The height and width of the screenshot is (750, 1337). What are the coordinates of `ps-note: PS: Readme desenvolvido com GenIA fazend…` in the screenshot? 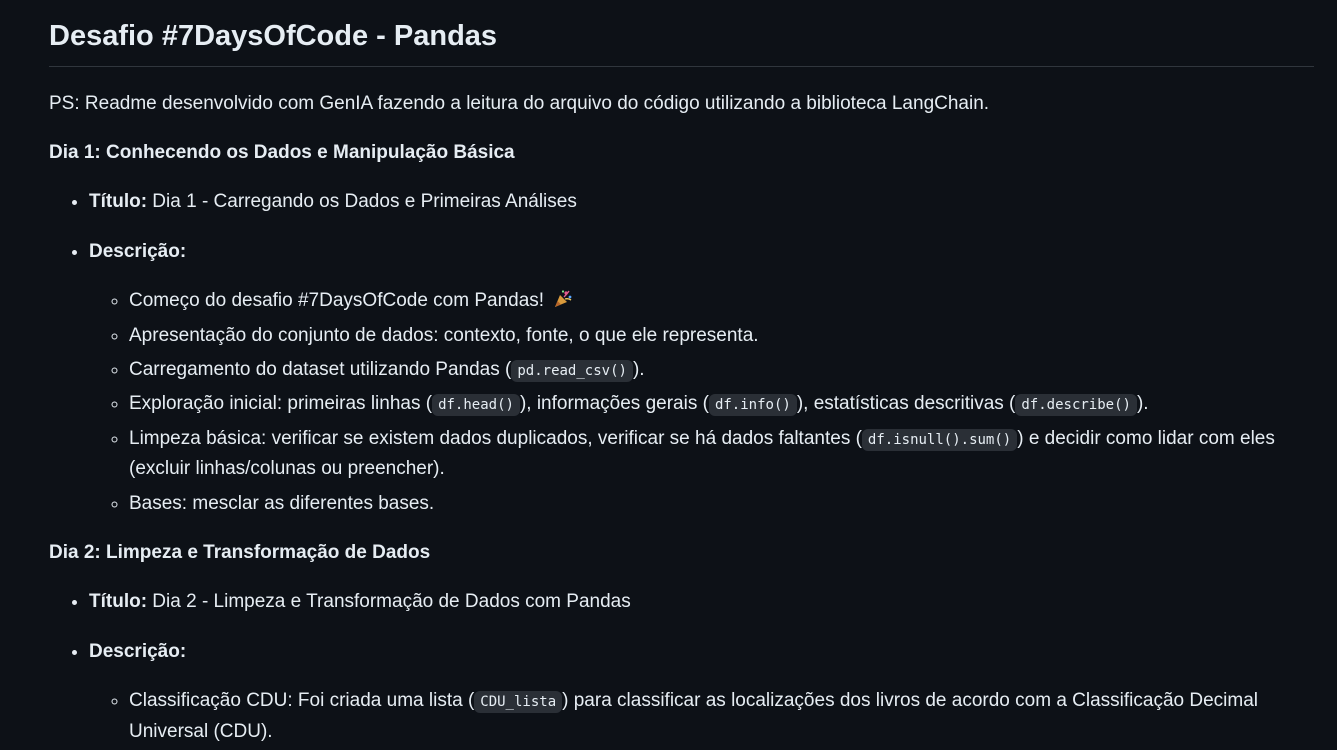 It's located at (519, 103).